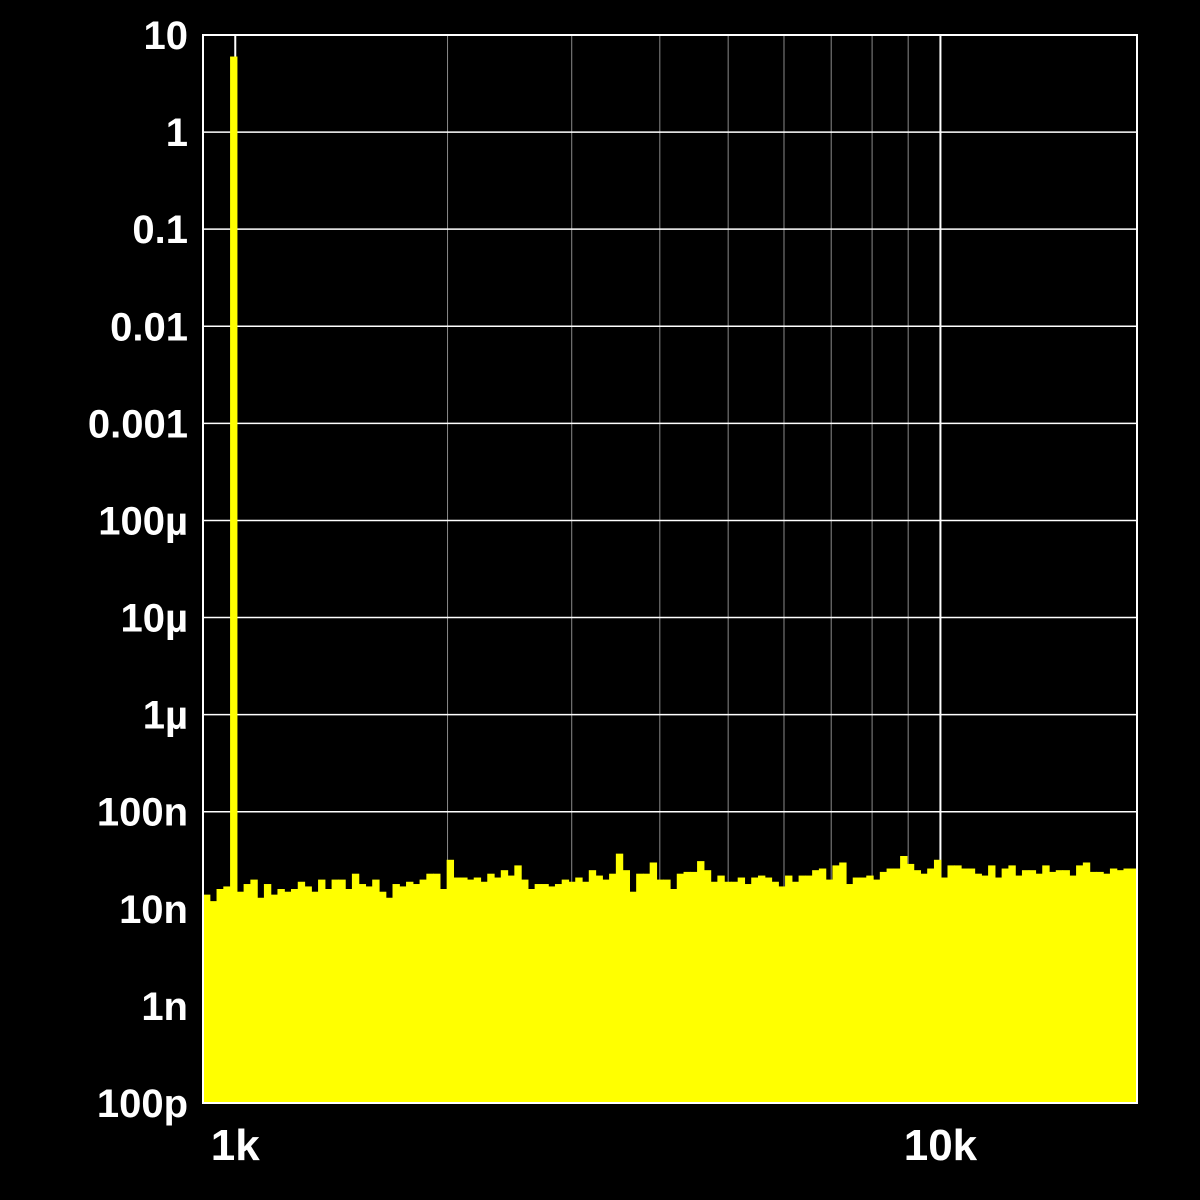 This screenshot has width=1200, height=1200. Describe the element at coordinates (235, 1145) in the screenshot. I see `x-tick-label: 1k` at that location.